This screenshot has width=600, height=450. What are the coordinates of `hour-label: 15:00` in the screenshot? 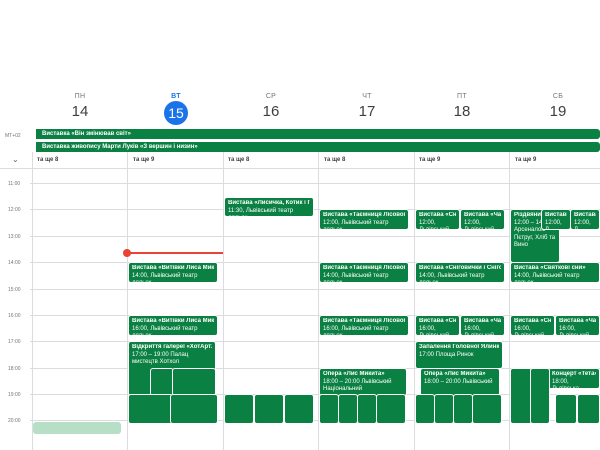 It's located at (14, 290).